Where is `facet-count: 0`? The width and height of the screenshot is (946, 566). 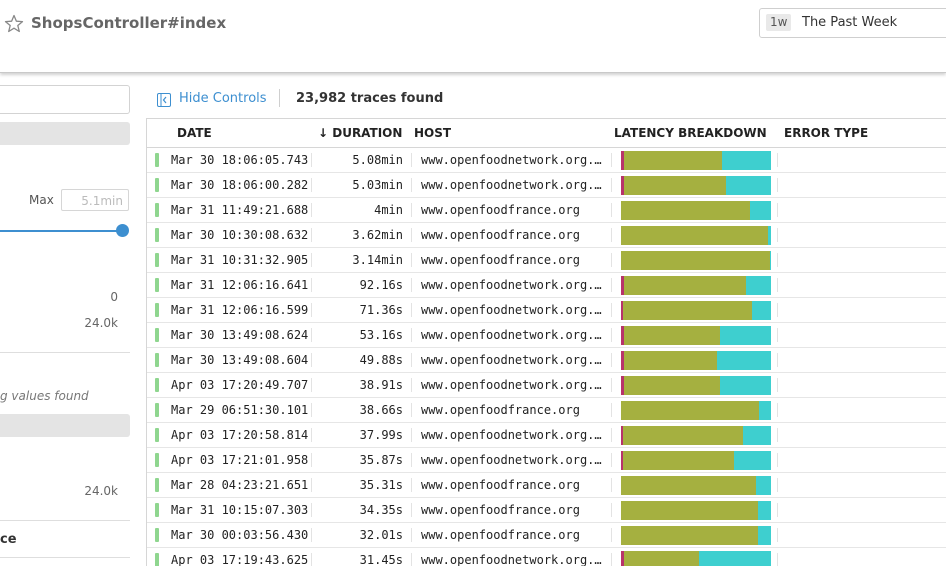
facet-count: 0 is located at coordinates (114, 297).